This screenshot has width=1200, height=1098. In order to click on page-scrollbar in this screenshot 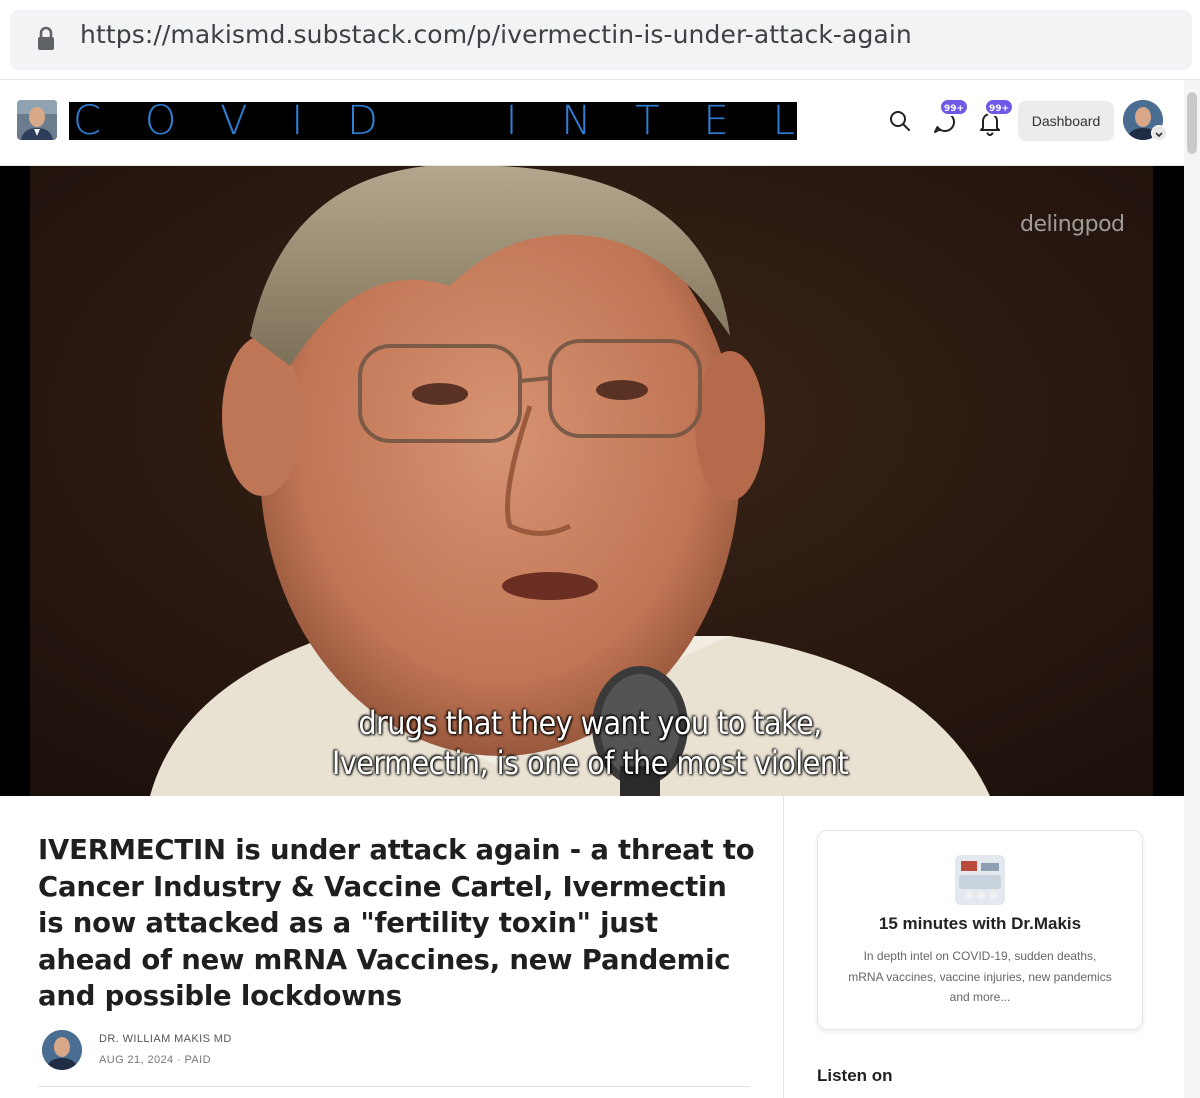, I will do `click(1192, 589)`.